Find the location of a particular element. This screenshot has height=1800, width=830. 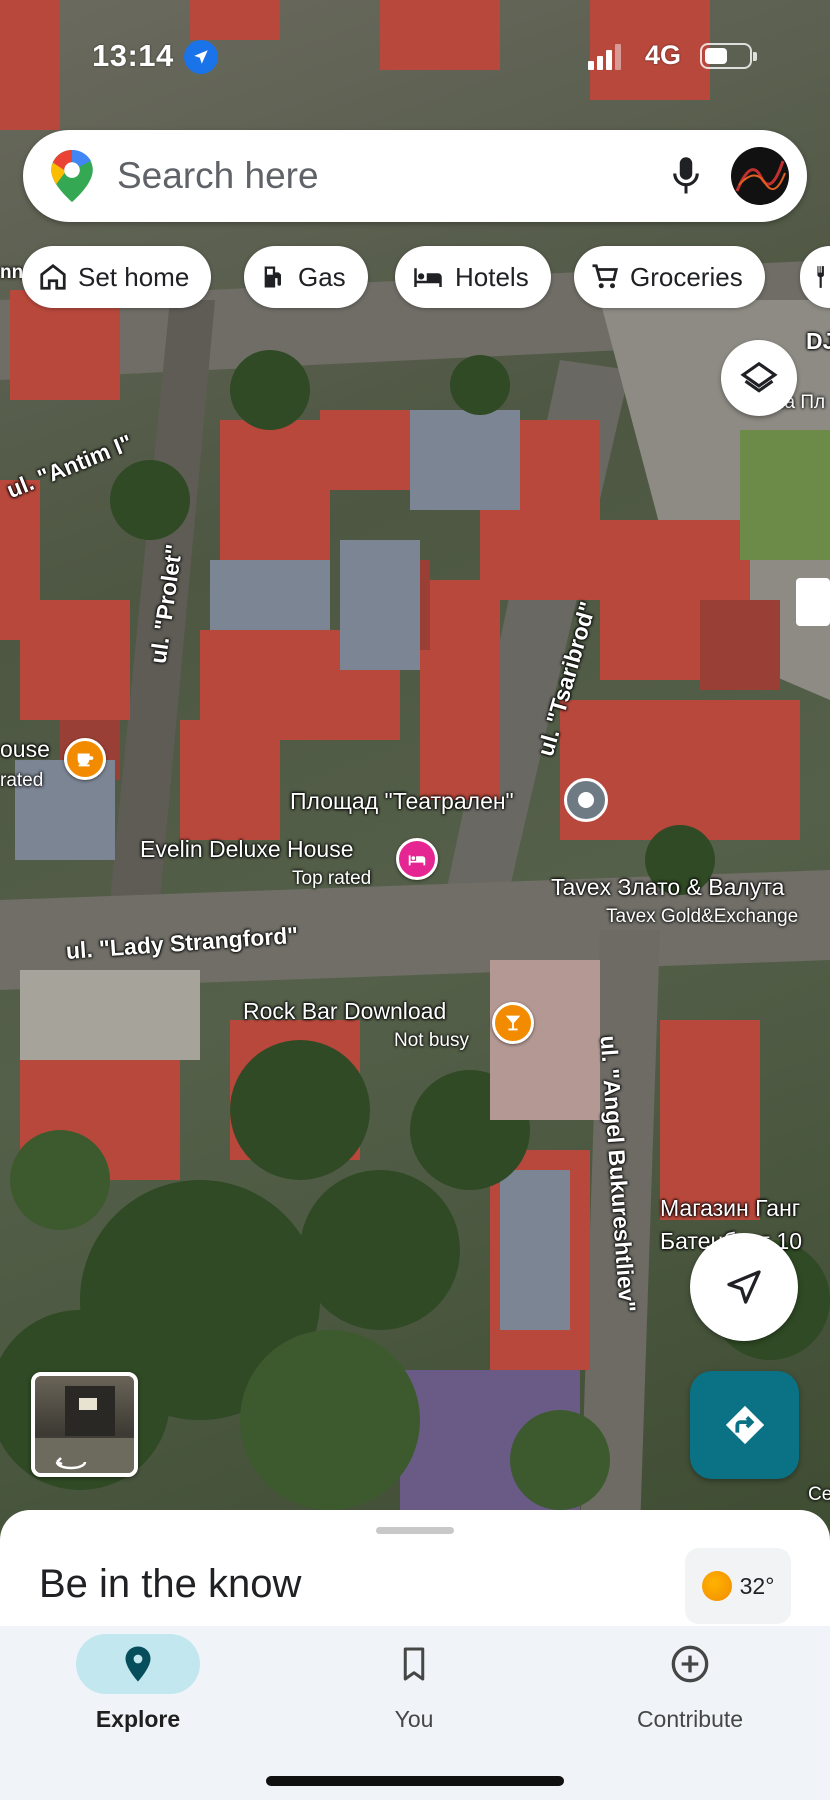

place-sub-hotel: Top rated is located at coordinates (332, 878).